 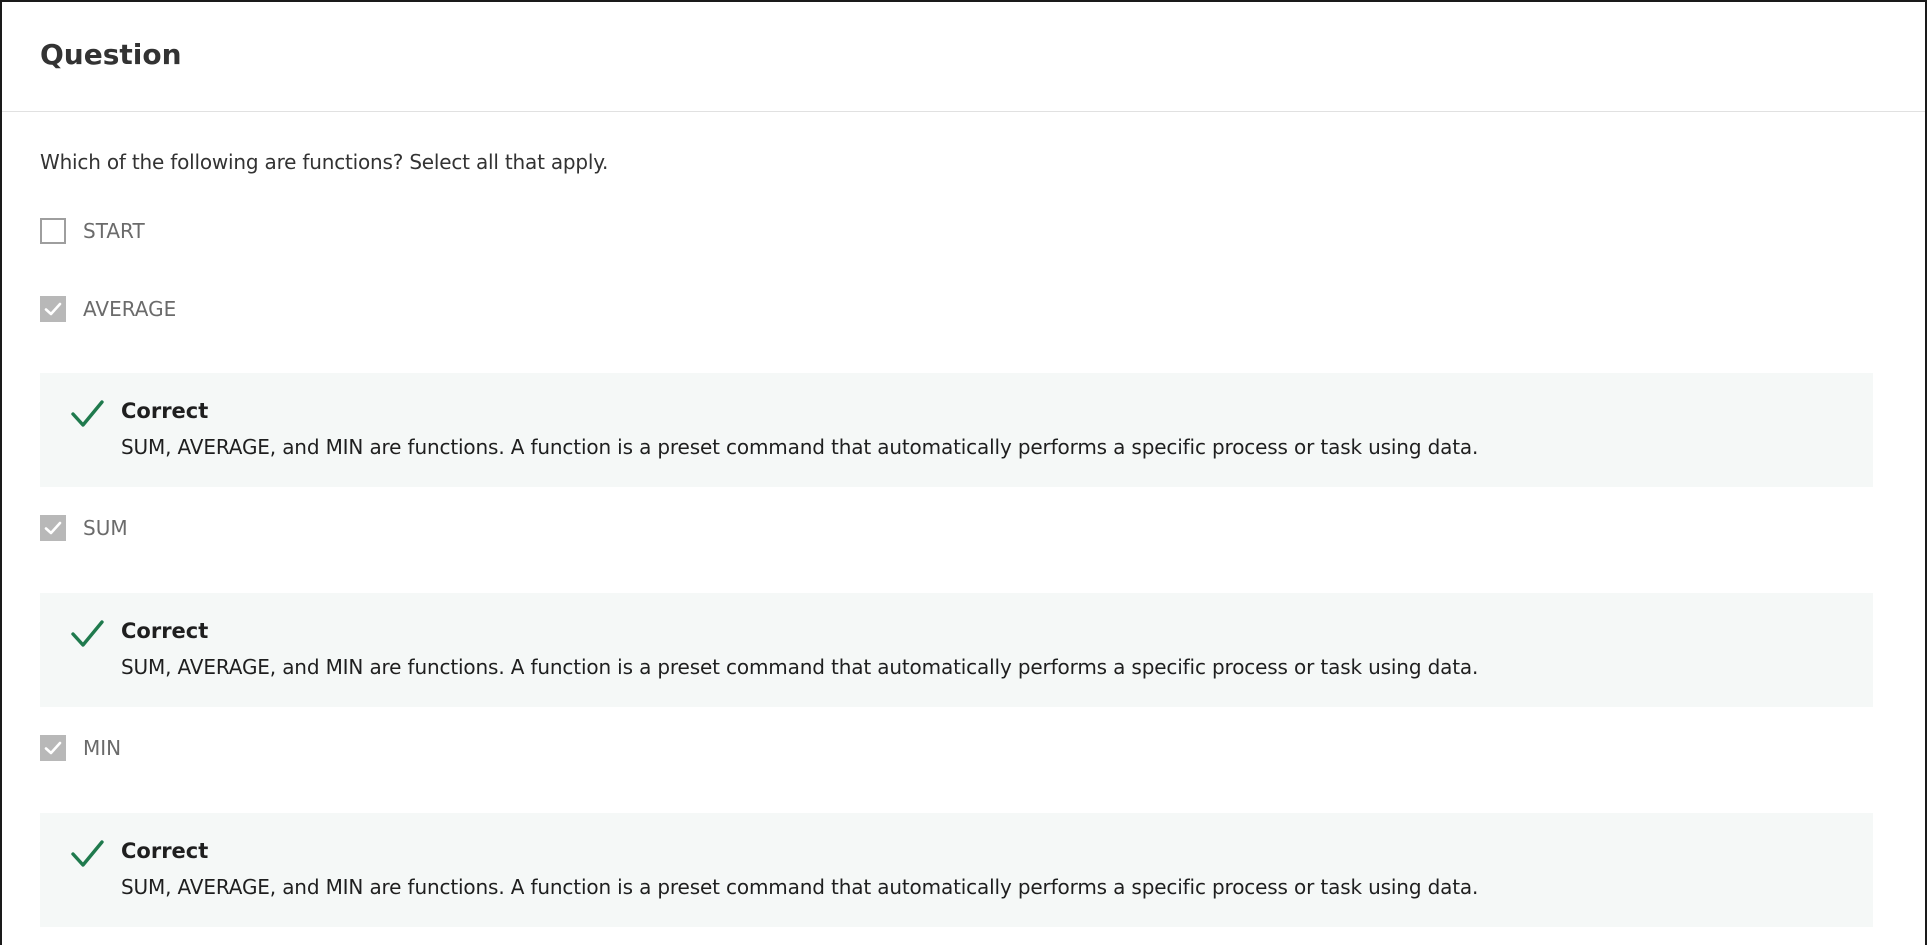 I want to click on question-header: Question, so click(x=963, y=57).